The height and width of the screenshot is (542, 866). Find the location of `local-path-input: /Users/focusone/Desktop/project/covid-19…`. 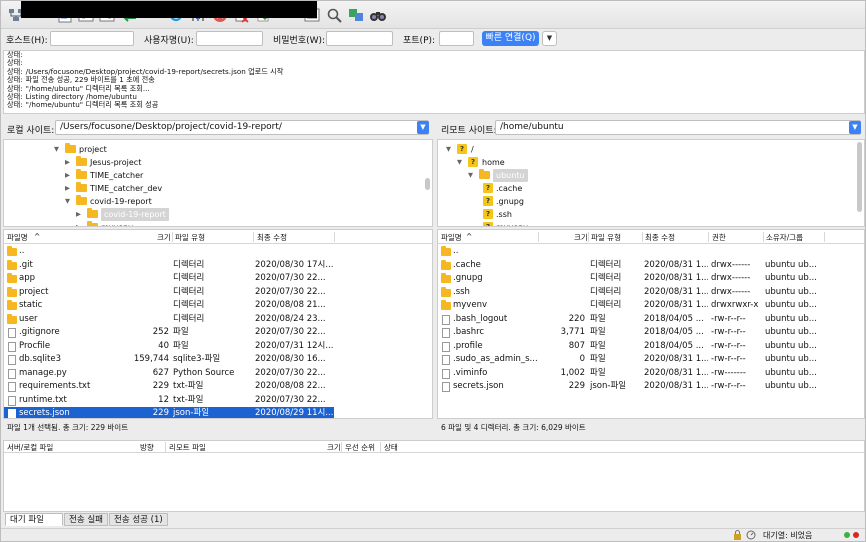

local-path-input: /Users/focusone/Desktop/project/covid-19… is located at coordinates (242, 127).